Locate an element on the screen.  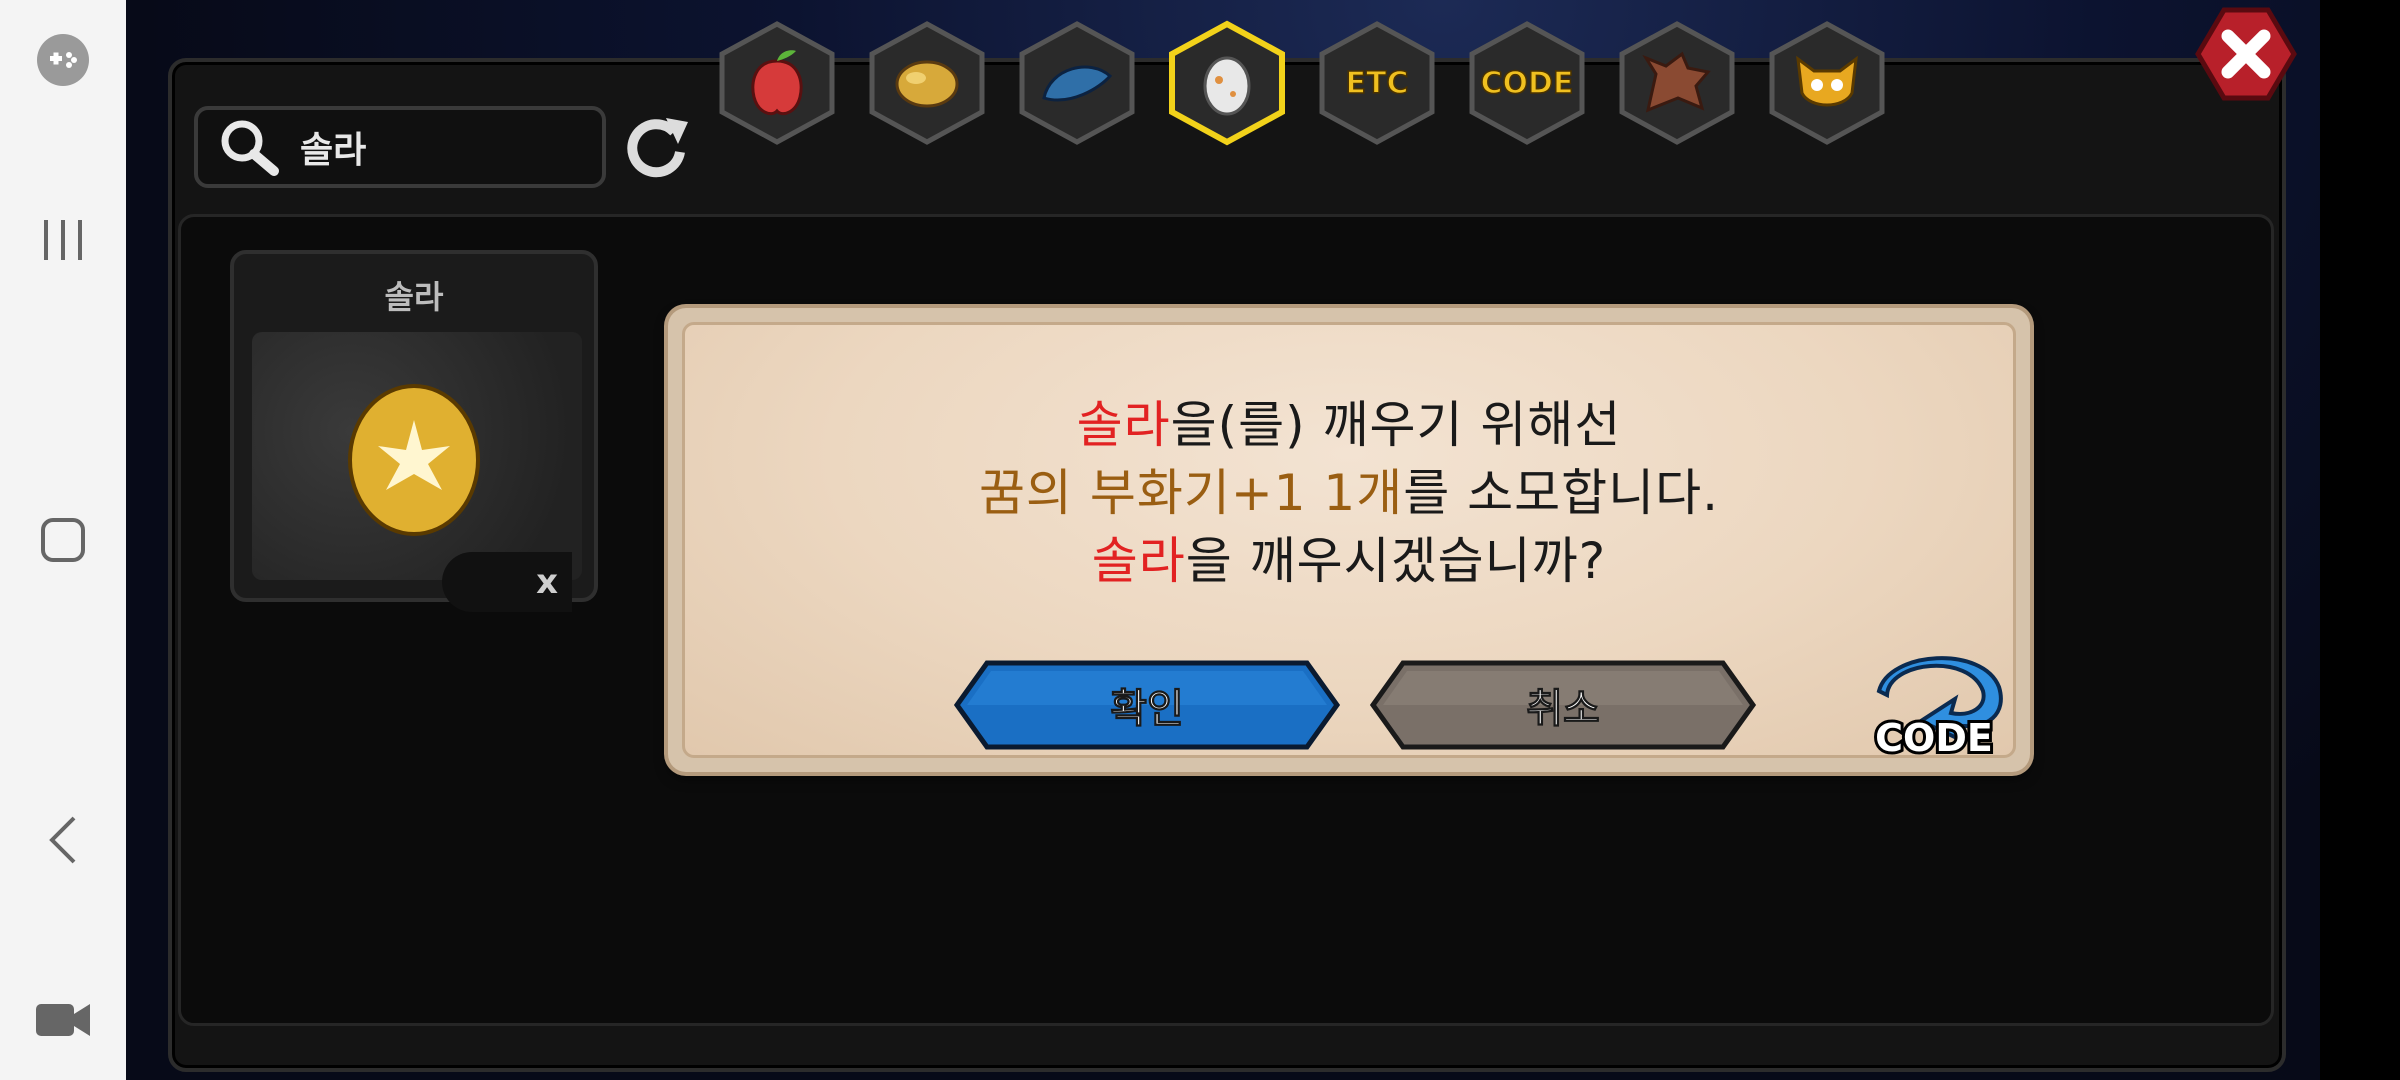
gamepad-icon is located at coordinates (63, 60).